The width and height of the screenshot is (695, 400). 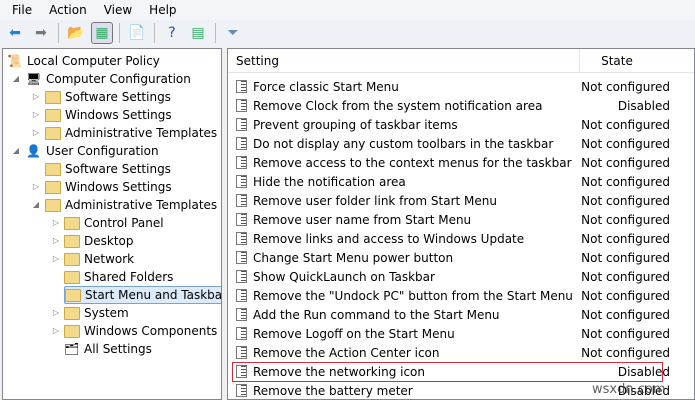 What do you see at coordinates (160, 10) in the screenshot?
I see `menu-help: Help` at bounding box center [160, 10].